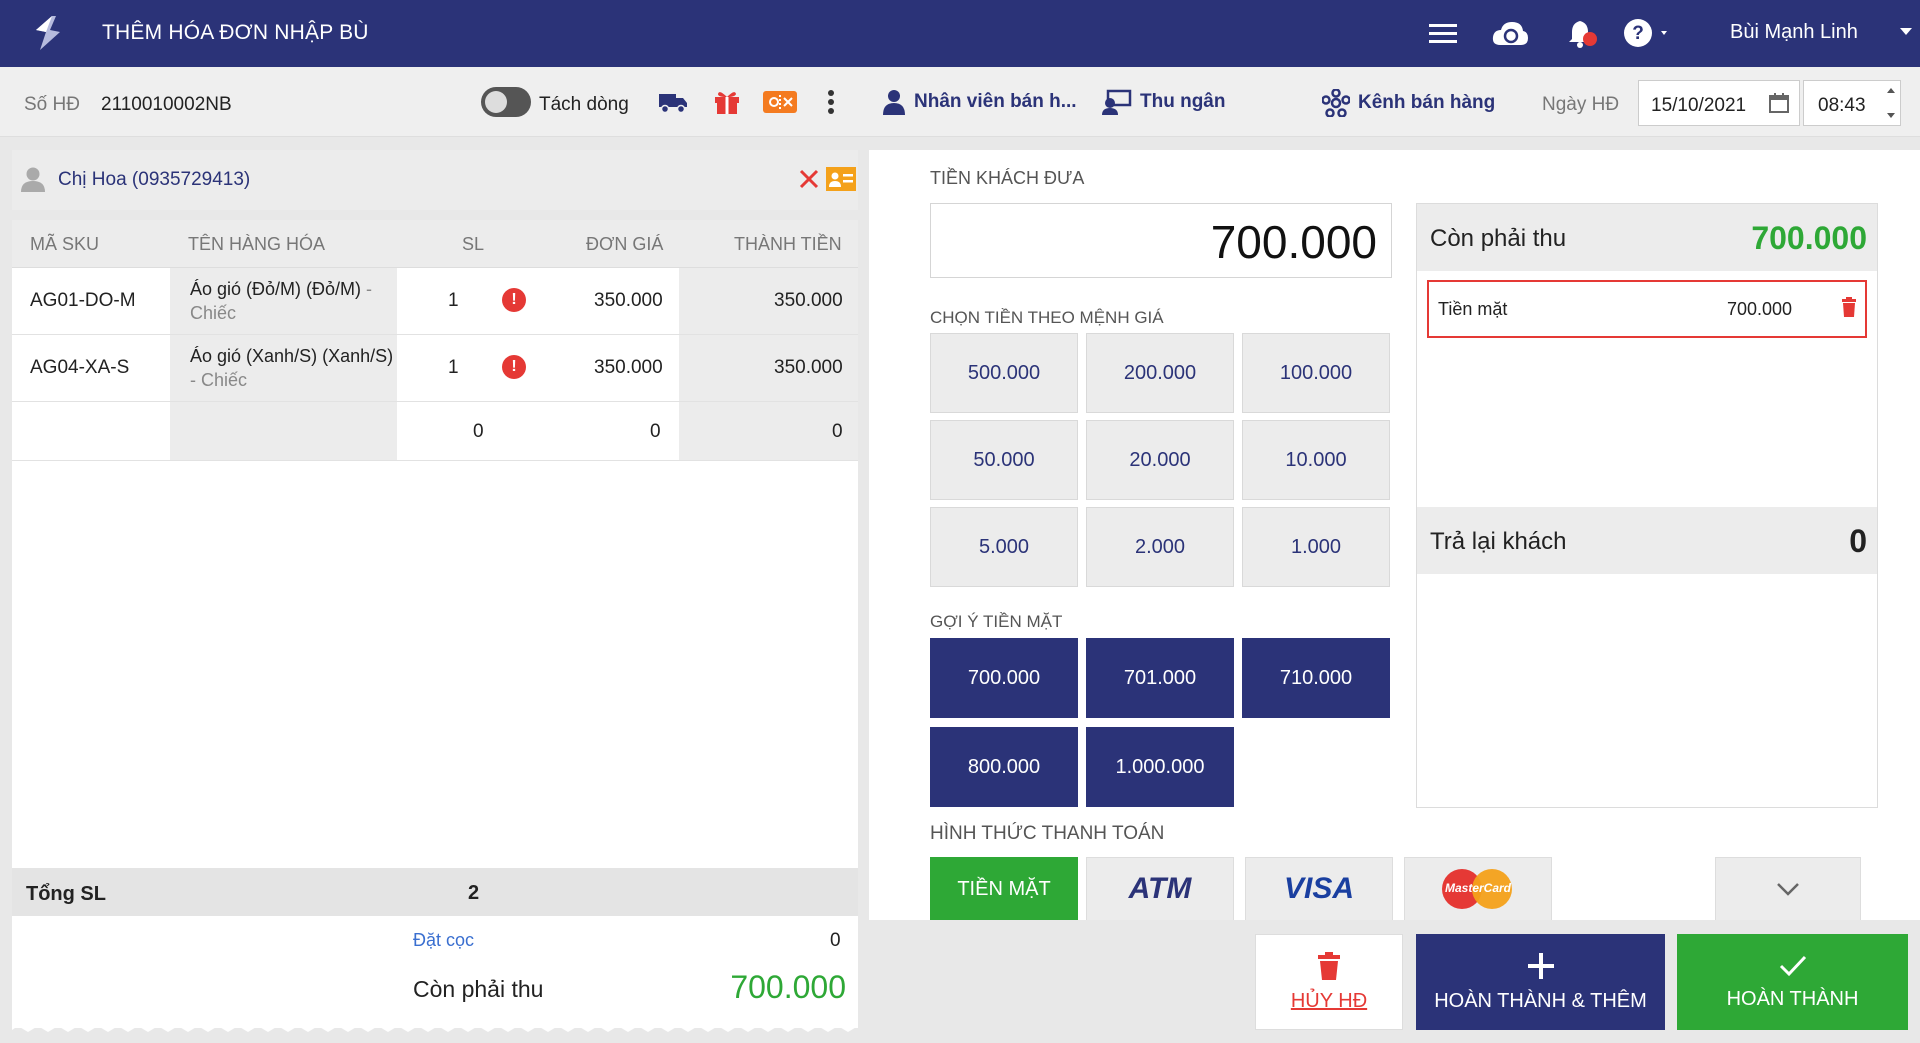  I want to click on invoice-date-label: Ngày HĐ, so click(1581, 104).